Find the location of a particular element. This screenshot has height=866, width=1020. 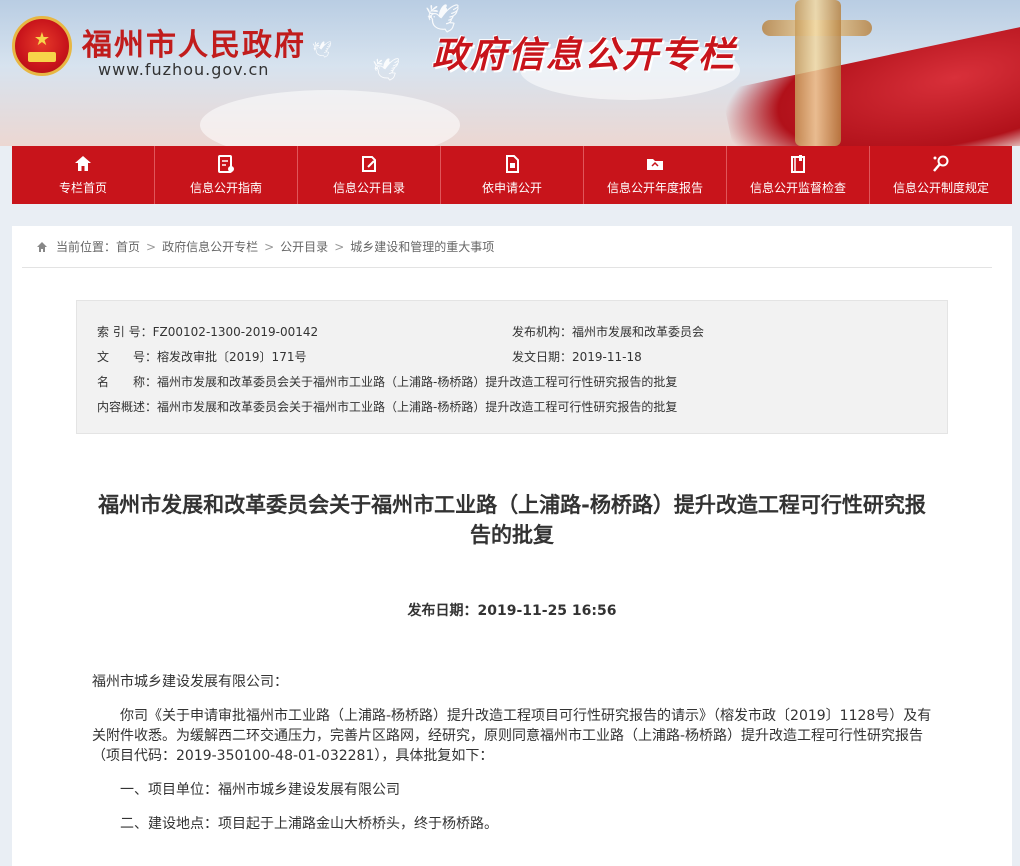

breadcrumb-divider is located at coordinates (507, 267).